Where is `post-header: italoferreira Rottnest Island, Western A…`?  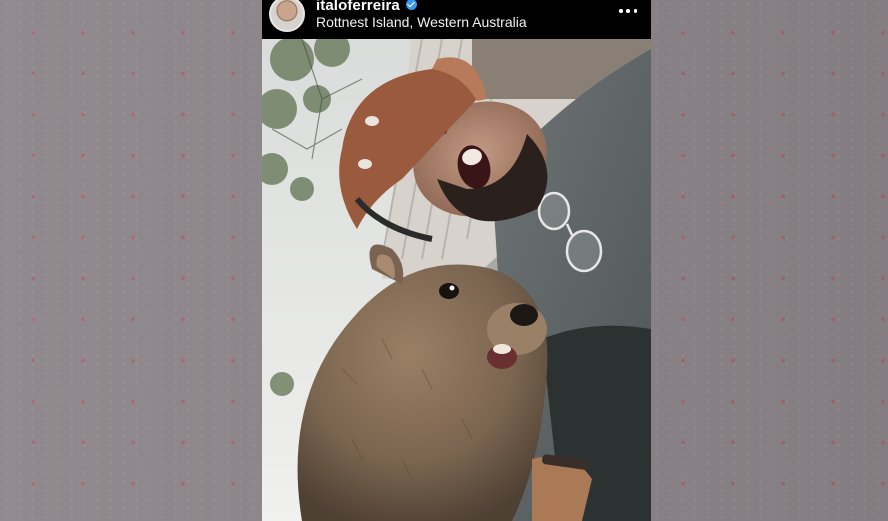
post-header: italoferreira Rottnest Island, Western A… is located at coordinates (456, 19).